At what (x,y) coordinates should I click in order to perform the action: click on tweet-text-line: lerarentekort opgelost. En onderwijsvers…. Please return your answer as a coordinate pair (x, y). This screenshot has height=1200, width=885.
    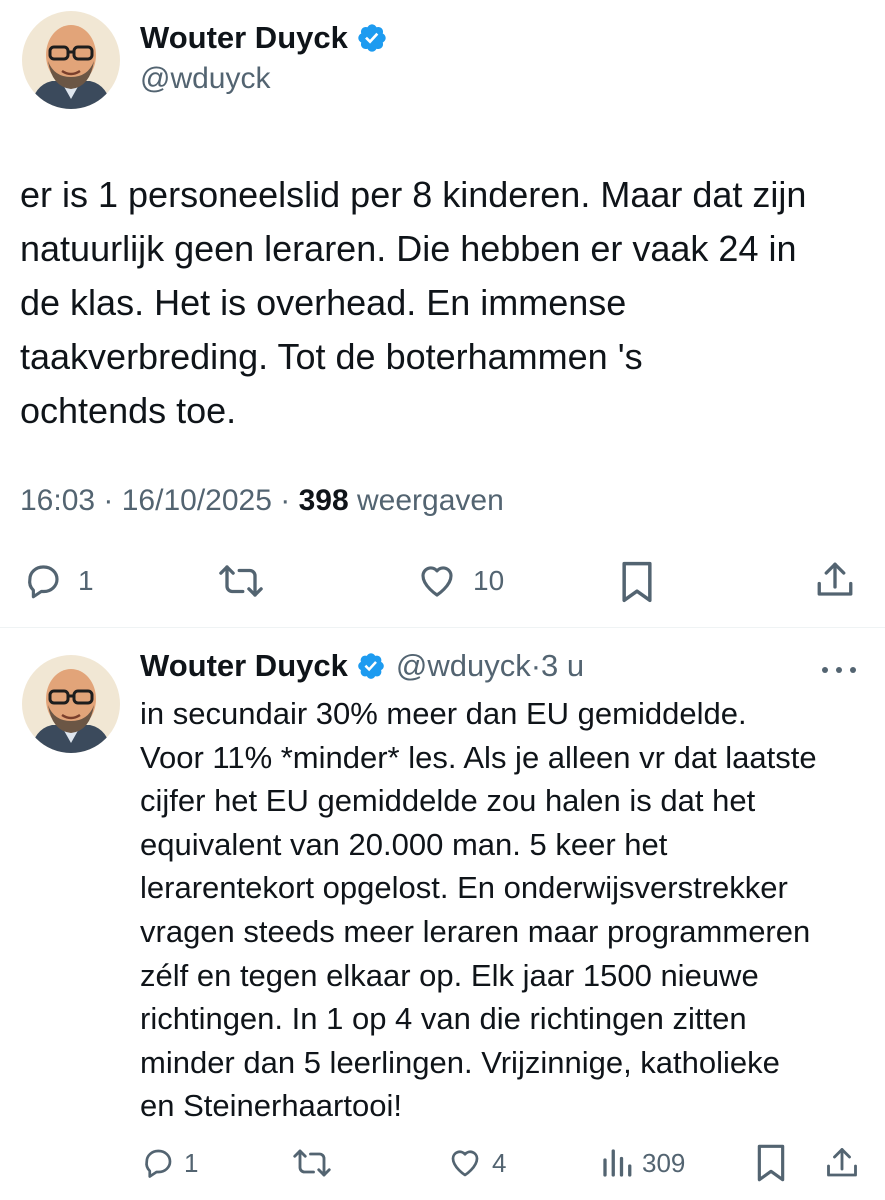
    Looking at the image, I should click on (464, 888).